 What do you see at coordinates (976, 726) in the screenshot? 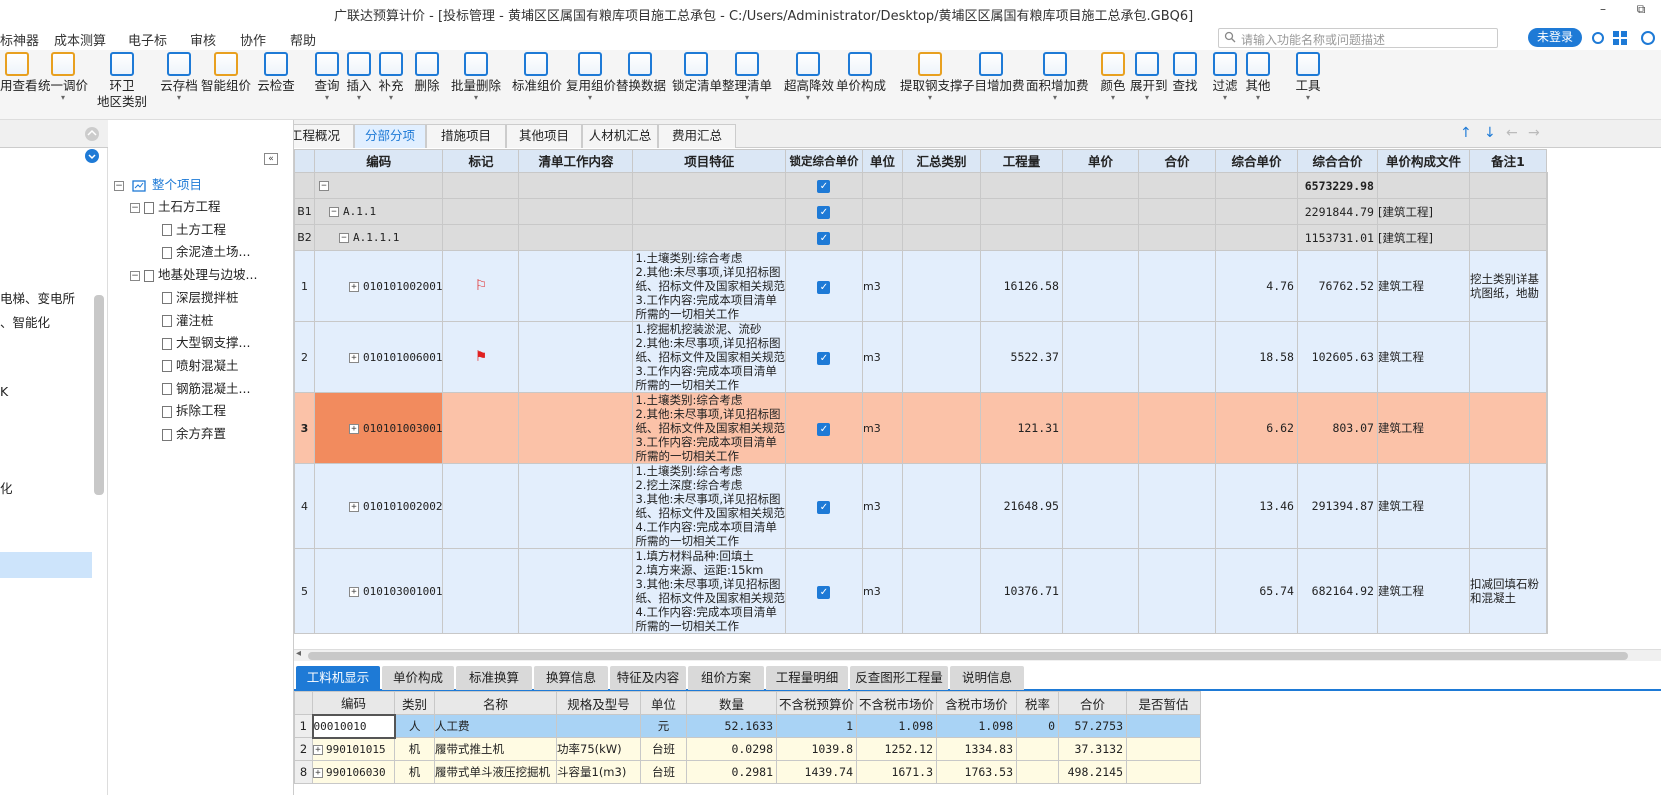
I see `p3-cell: 1.098` at bounding box center [976, 726].